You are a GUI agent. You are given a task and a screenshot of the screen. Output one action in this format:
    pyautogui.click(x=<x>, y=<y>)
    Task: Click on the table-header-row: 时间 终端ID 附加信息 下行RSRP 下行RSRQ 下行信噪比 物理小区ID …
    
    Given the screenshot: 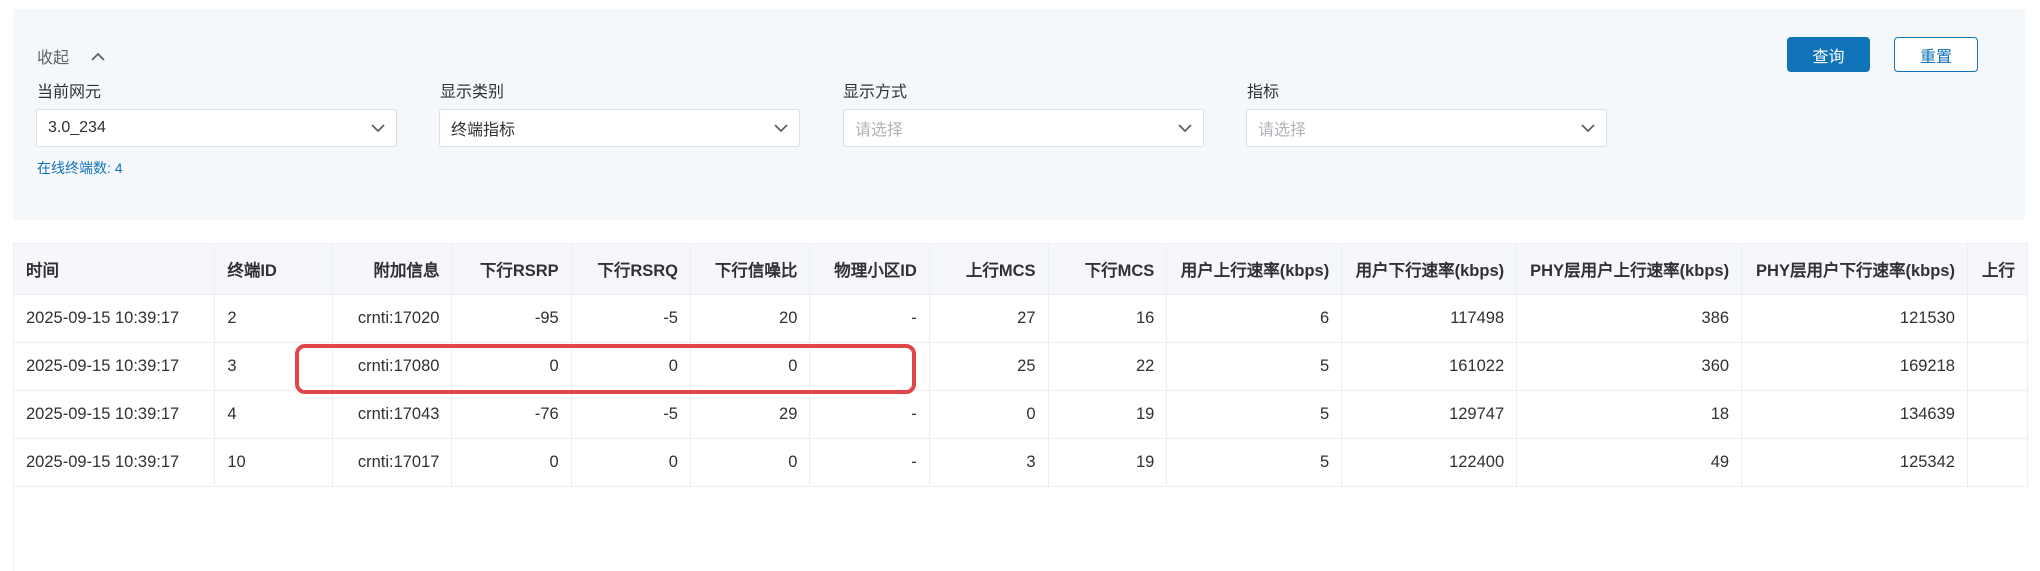 What is the action you would take?
    pyautogui.click(x=1021, y=269)
    